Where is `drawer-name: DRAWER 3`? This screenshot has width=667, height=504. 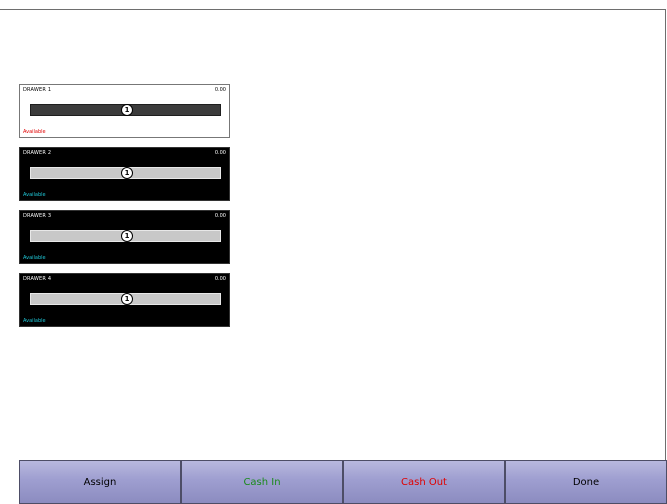
drawer-name: DRAWER 3 is located at coordinates (37, 216).